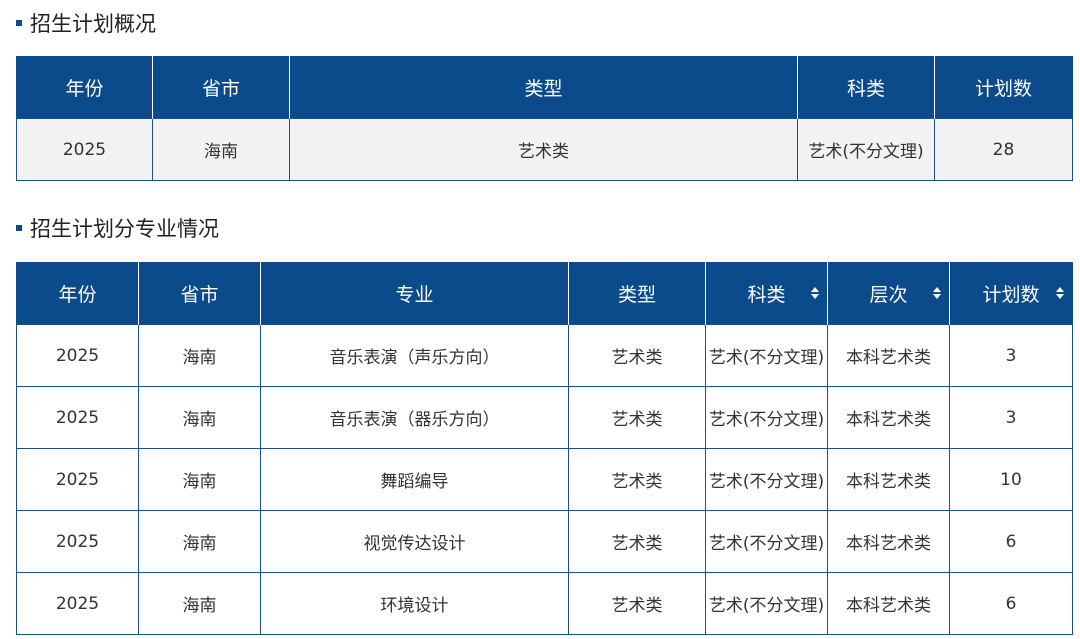  What do you see at coordinates (93, 24) in the screenshot?
I see `overview-title-text: 招生计划概况` at bounding box center [93, 24].